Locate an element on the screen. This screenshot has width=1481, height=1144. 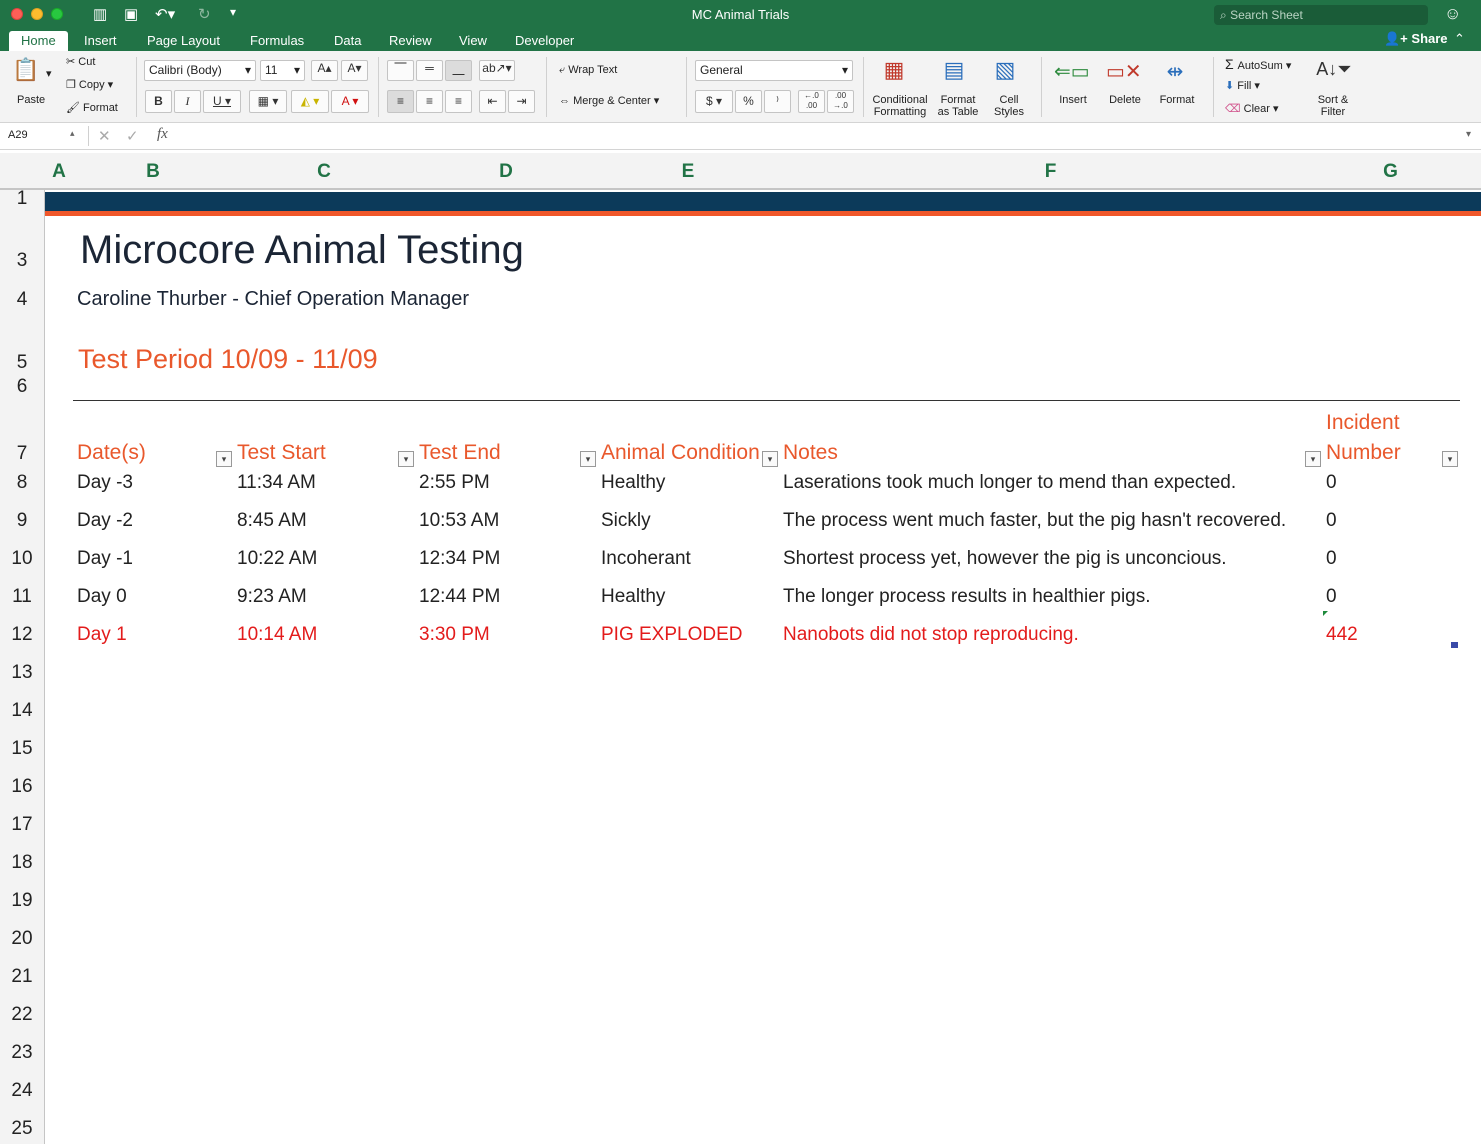
row-header: 19 is located at coordinates (22, 901).